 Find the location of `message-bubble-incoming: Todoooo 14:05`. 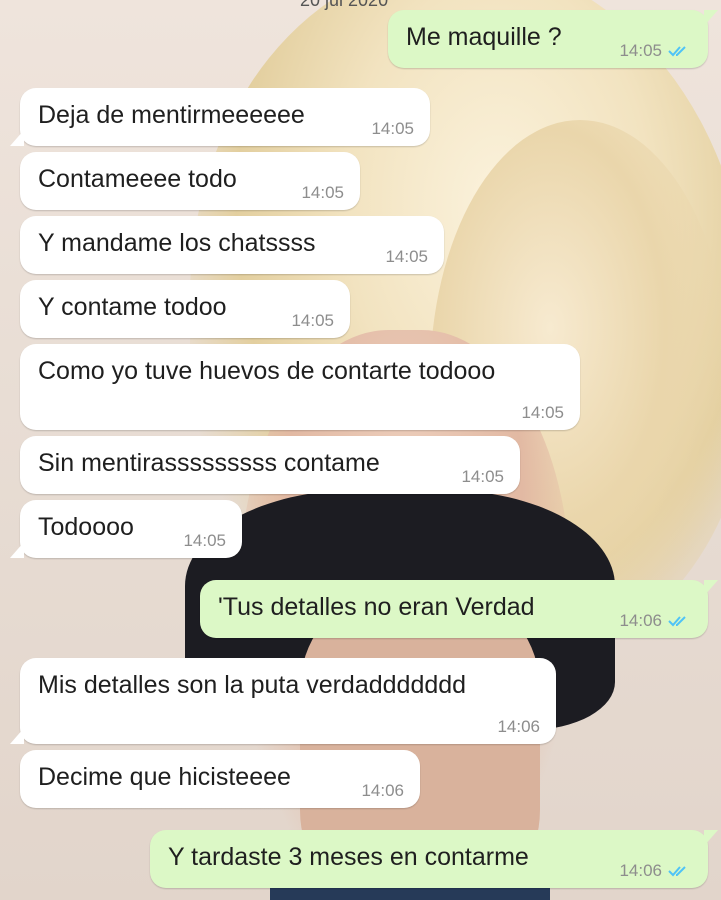

message-bubble-incoming: Todoooo 14:05 is located at coordinates (126, 529).